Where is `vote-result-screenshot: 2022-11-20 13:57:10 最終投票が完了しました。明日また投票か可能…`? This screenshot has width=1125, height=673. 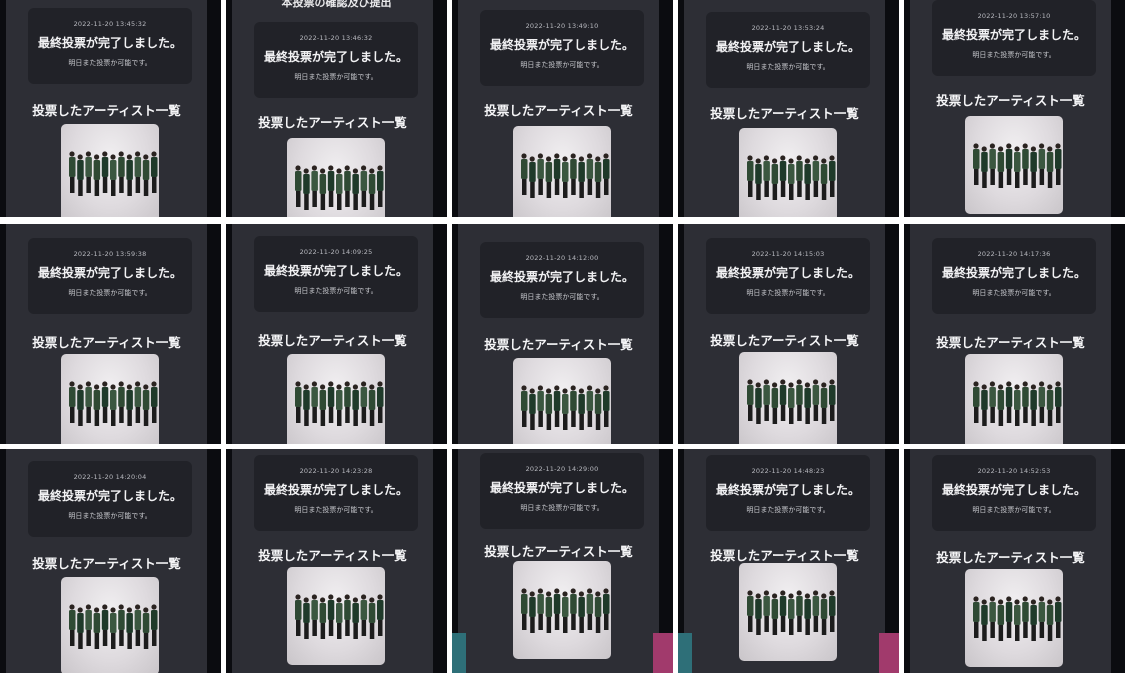
vote-result-screenshot: 2022-11-20 13:57:10 最終投票が完了しました。明日また投票か可能… is located at coordinates (1014, 108).